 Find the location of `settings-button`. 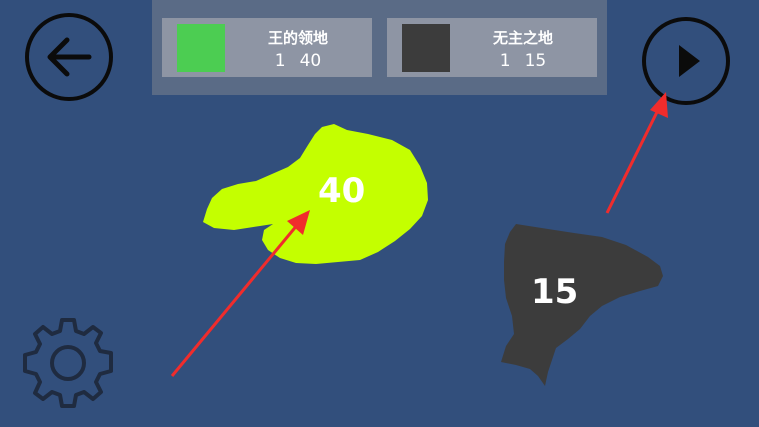

settings-button is located at coordinates (68, 363).